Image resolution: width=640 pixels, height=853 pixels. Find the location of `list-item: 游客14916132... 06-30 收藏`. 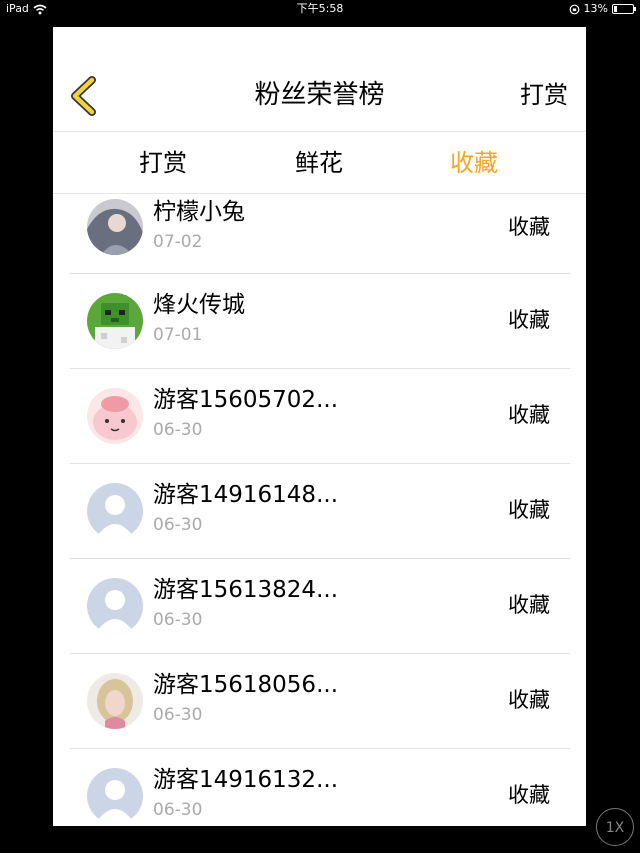

list-item: 游客14916132... 06-30 收藏 is located at coordinates (320, 787).